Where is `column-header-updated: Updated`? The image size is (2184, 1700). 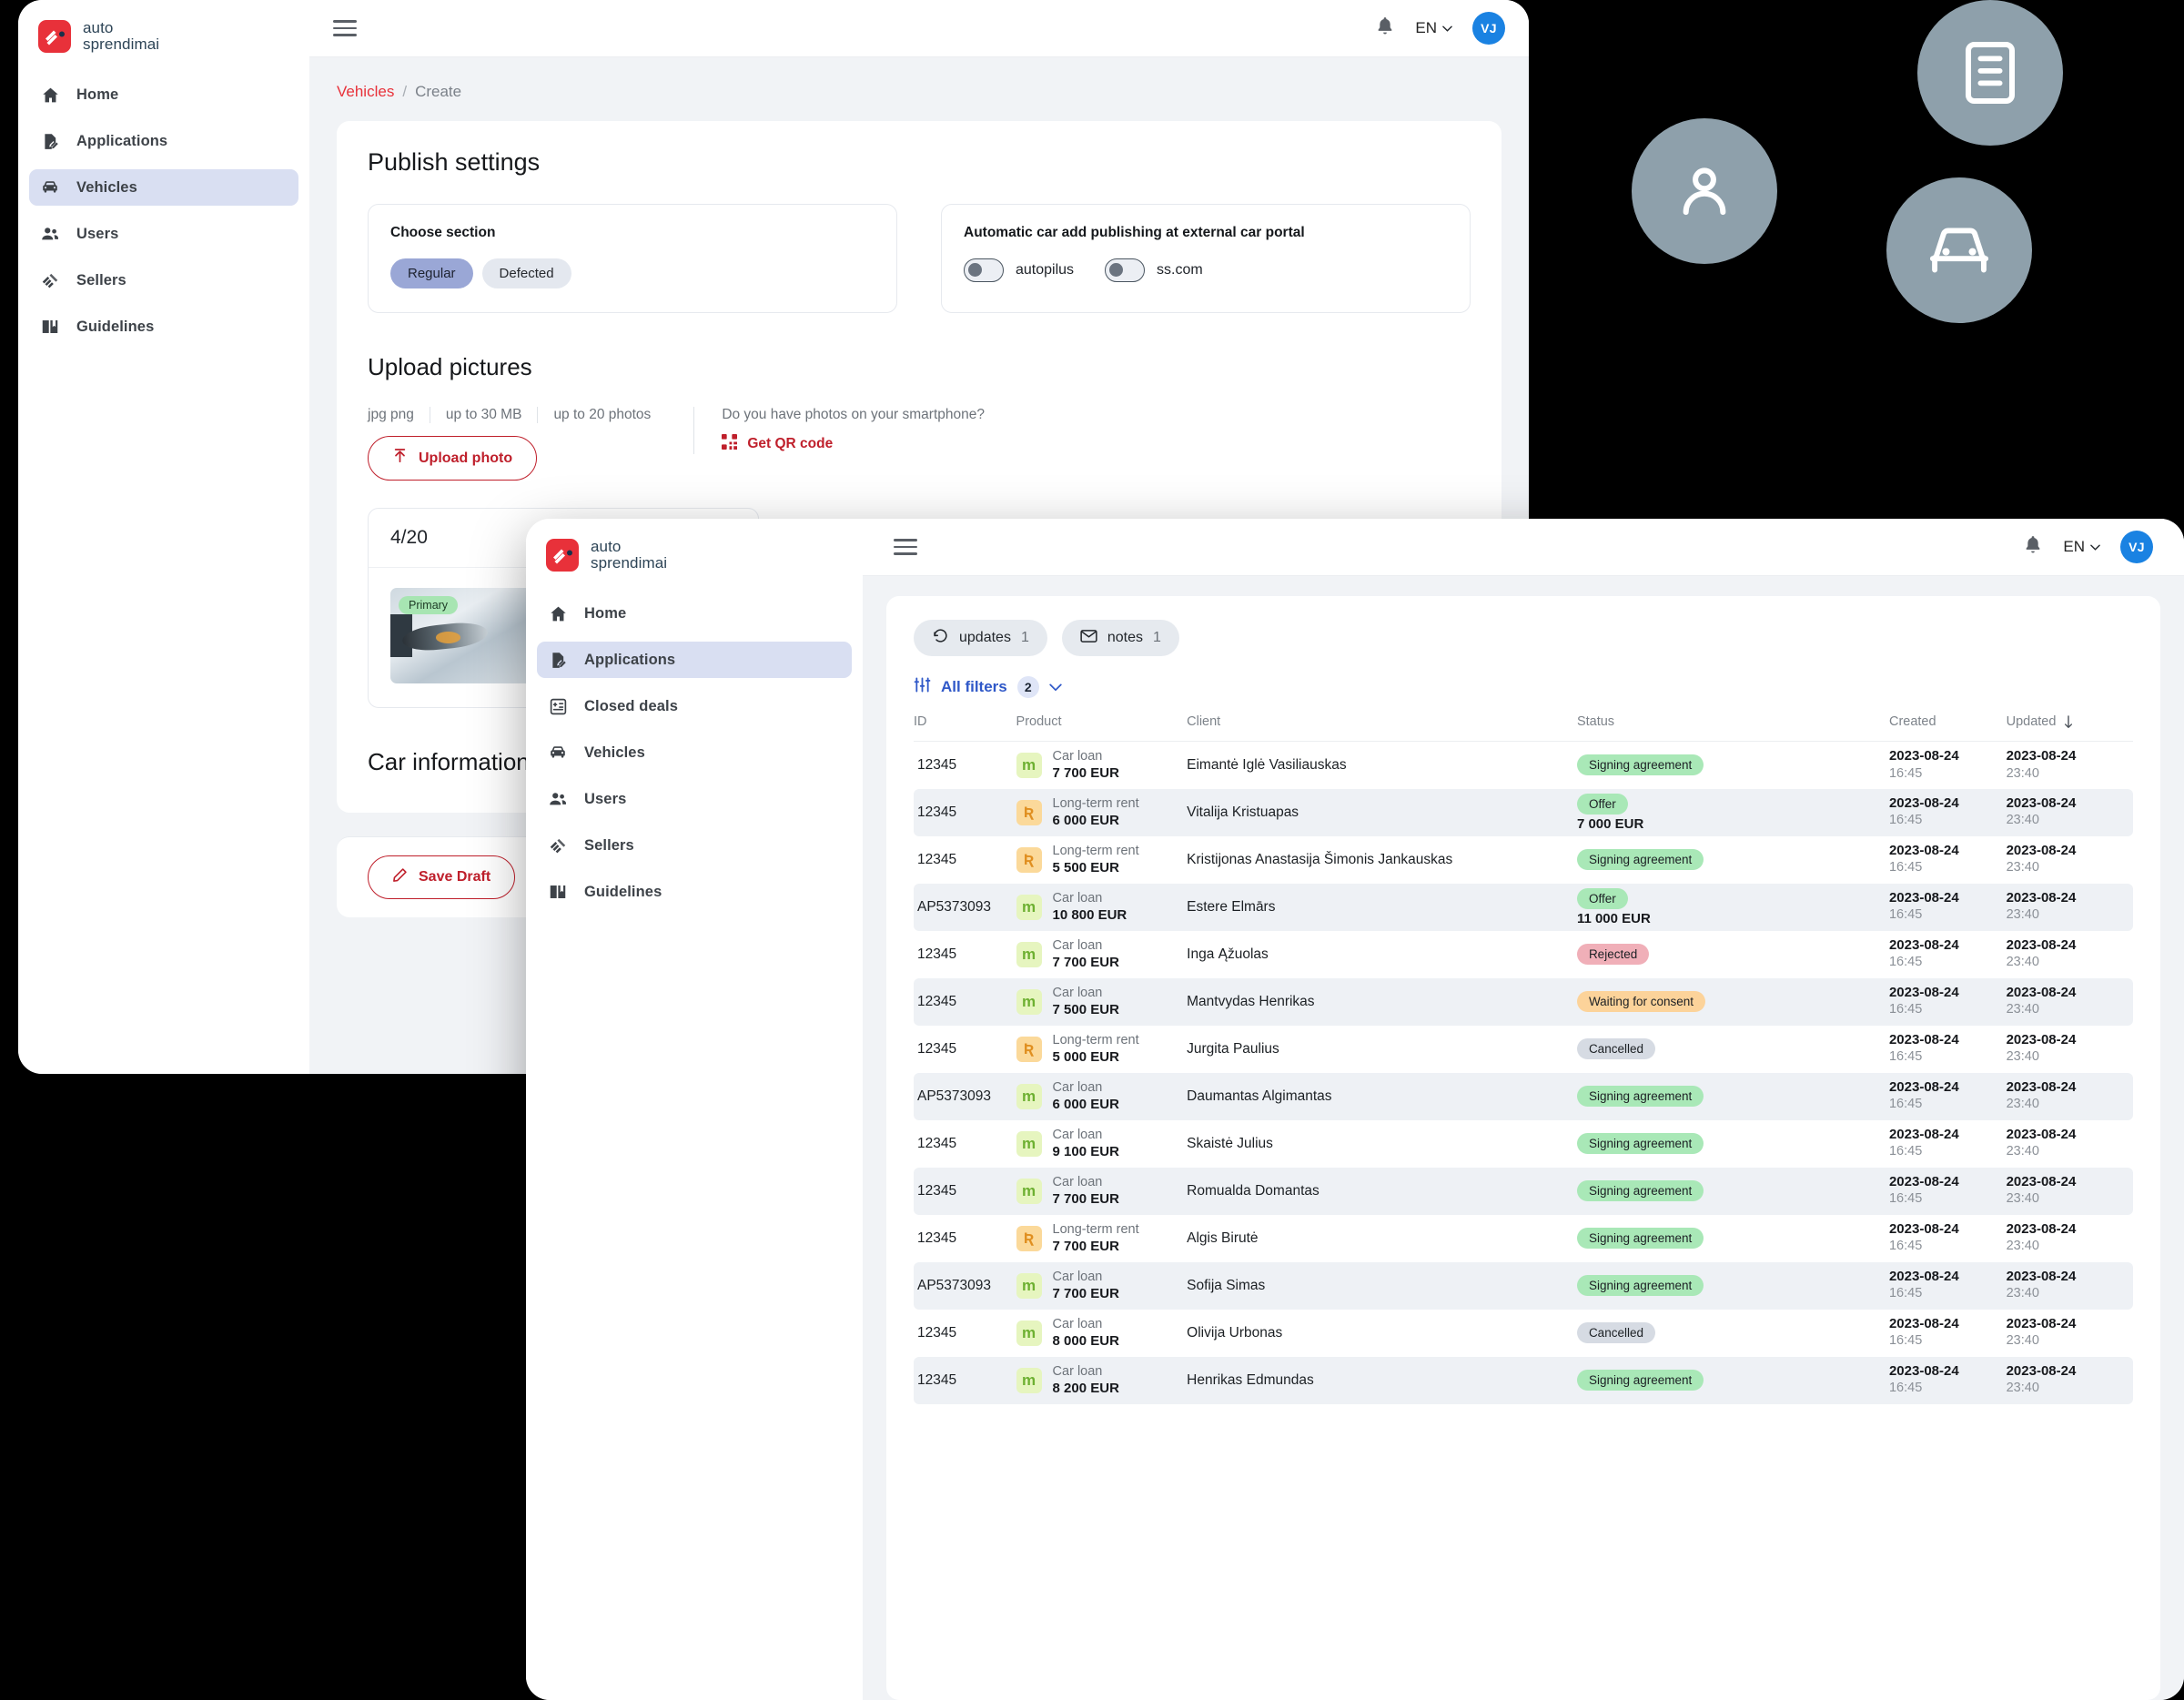
column-header-updated: Updated is located at coordinates (2069, 728).